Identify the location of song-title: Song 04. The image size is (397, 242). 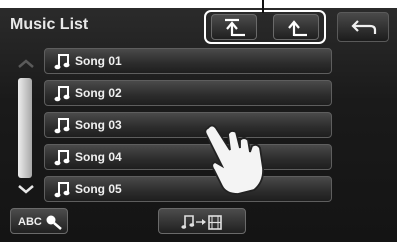
(98, 157).